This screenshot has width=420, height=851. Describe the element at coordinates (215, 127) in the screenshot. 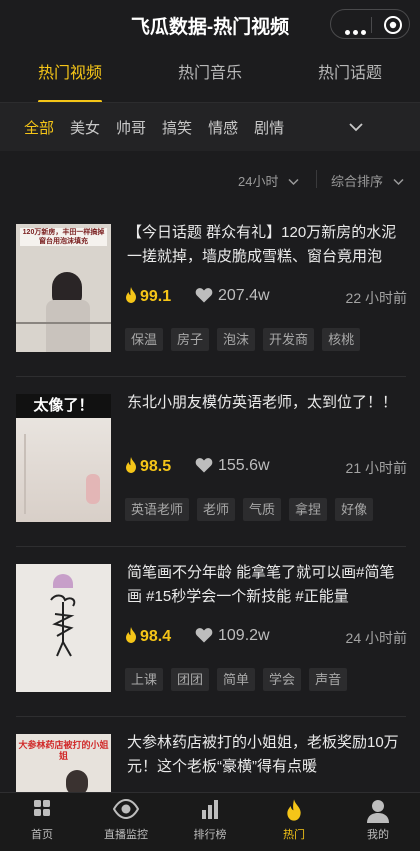

I see `category-emotion: 情感` at that location.